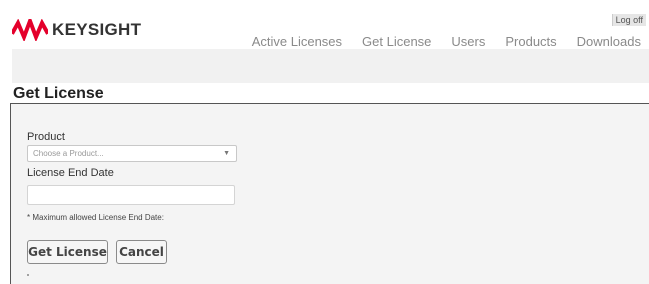 The image size is (649, 284). Describe the element at coordinates (141, 252) in the screenshot. I see `cancel-button: Cancel` at that location.